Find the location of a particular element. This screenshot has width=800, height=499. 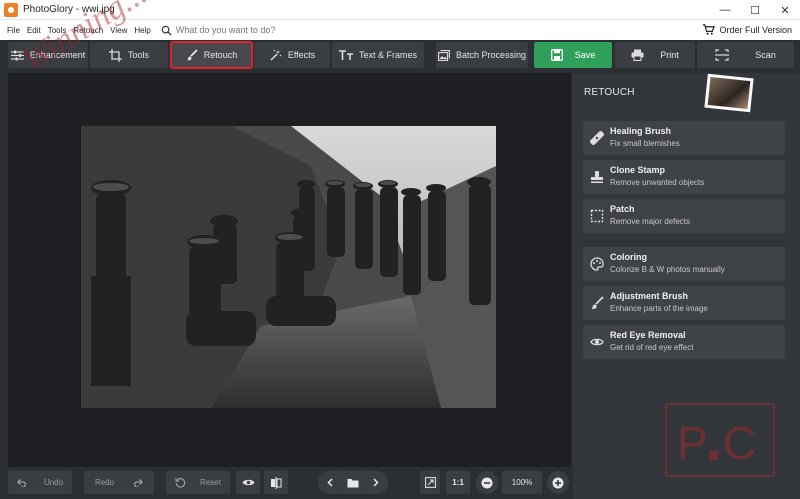

zoom-out-icon is located at coordinates (487, 482).